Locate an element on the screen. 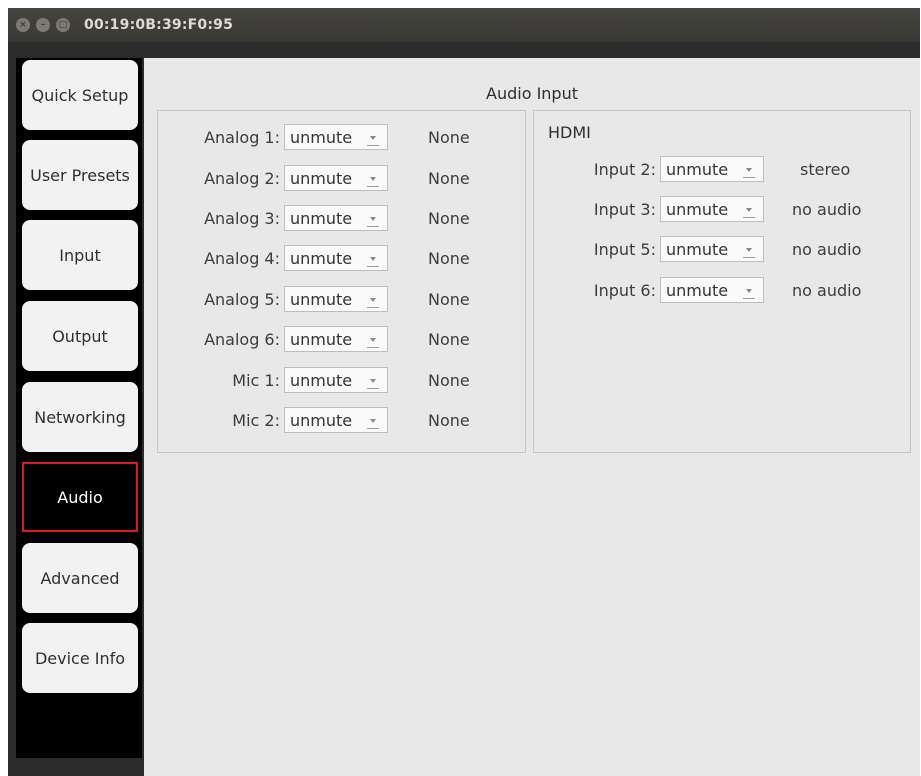 This screenshot has height=776, width=921. analog-row: Analog 1: unmute None is located at coordinates (314, 137).